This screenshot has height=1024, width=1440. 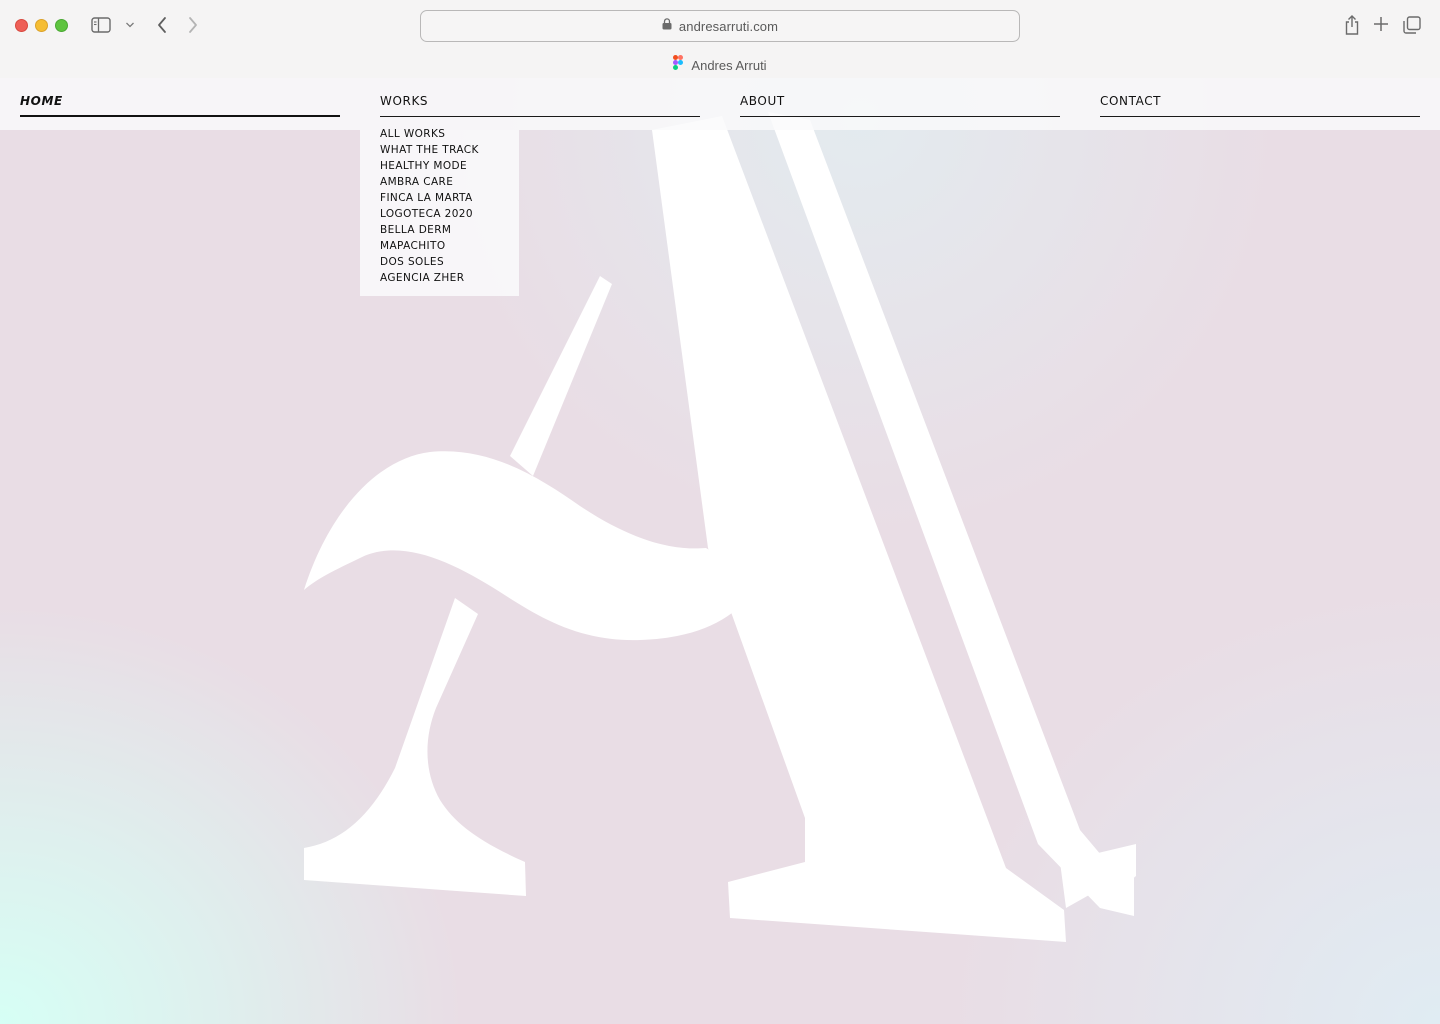 What do you see at coordinates (540, 105) in the screenshot?
I see `nav-works: WORKS` at bounding box center [540, 105].